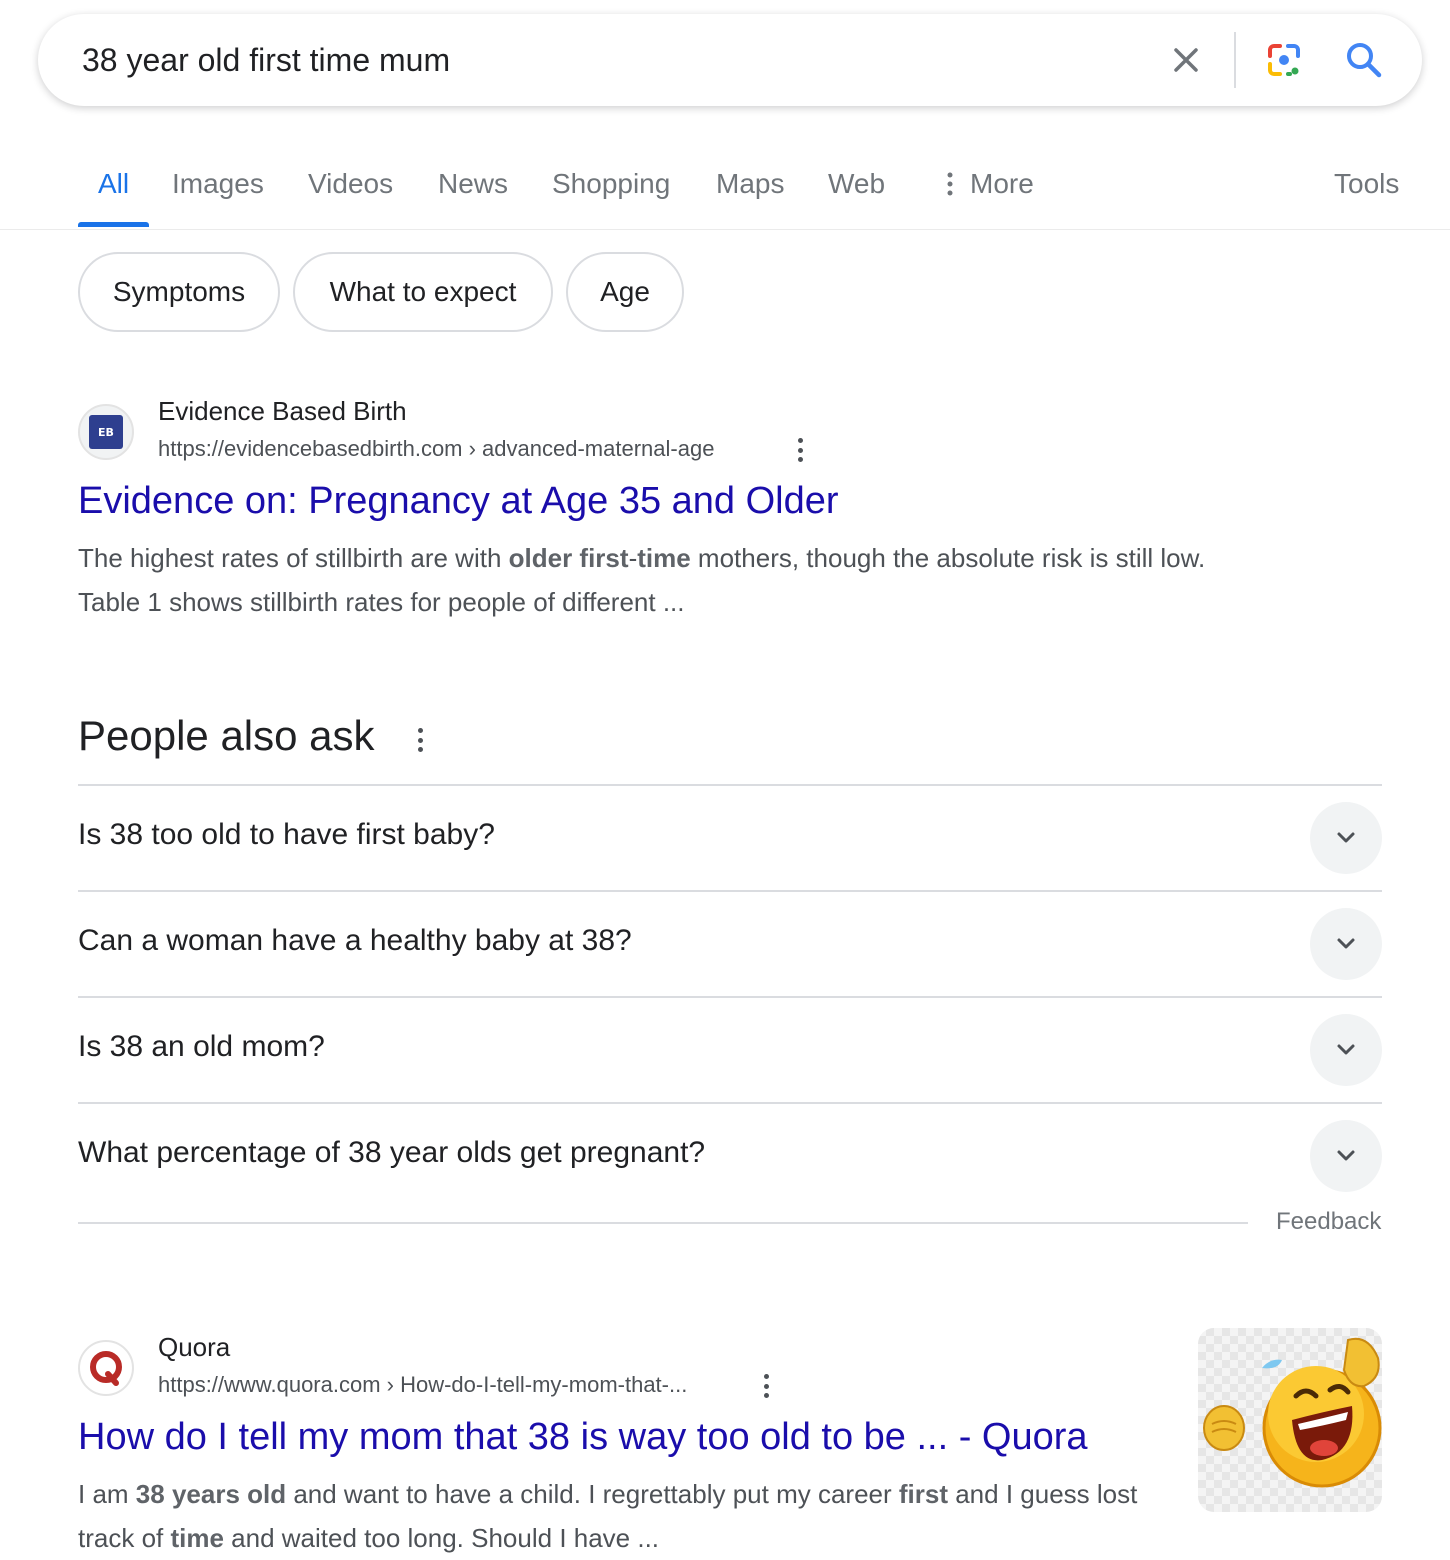 The width and height of the screenshot is (1450, 1560). I want to click on evidence-based-birth-logo: EB, so click(106, 432).